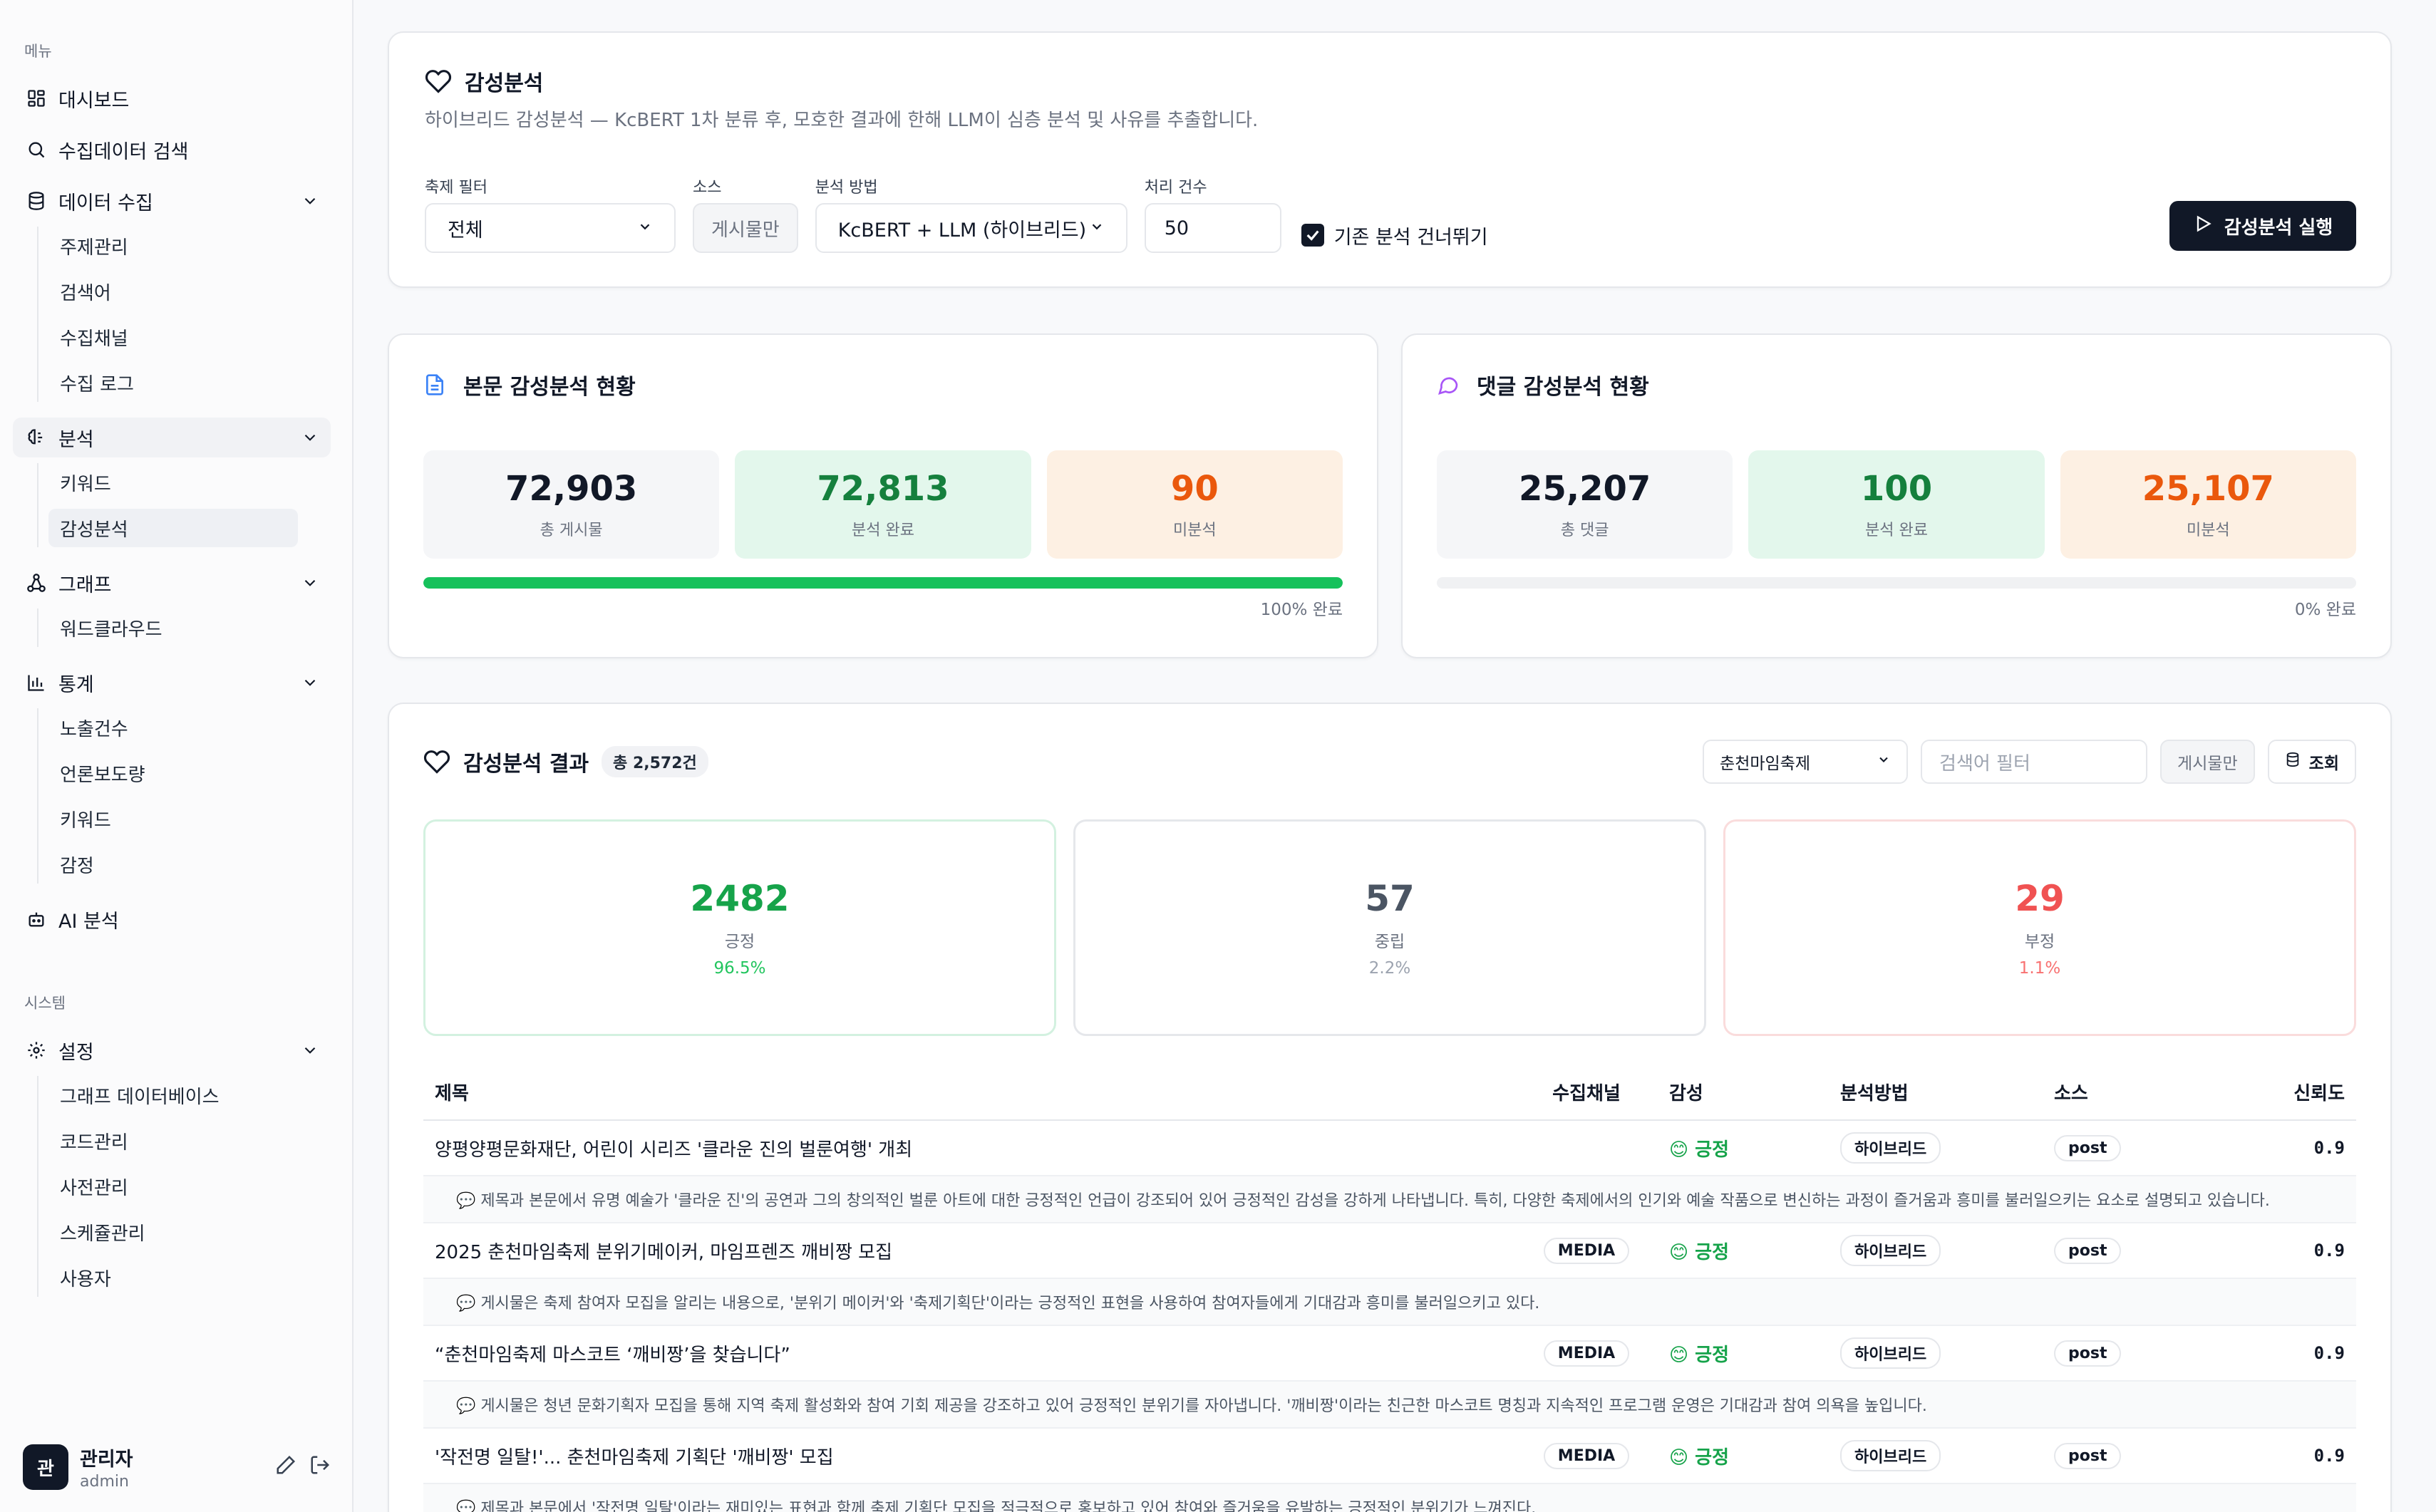 This screenshot has width=2436, height=1512. I want to click on nav-press-volume: 언론보도량, so click(173, 773).